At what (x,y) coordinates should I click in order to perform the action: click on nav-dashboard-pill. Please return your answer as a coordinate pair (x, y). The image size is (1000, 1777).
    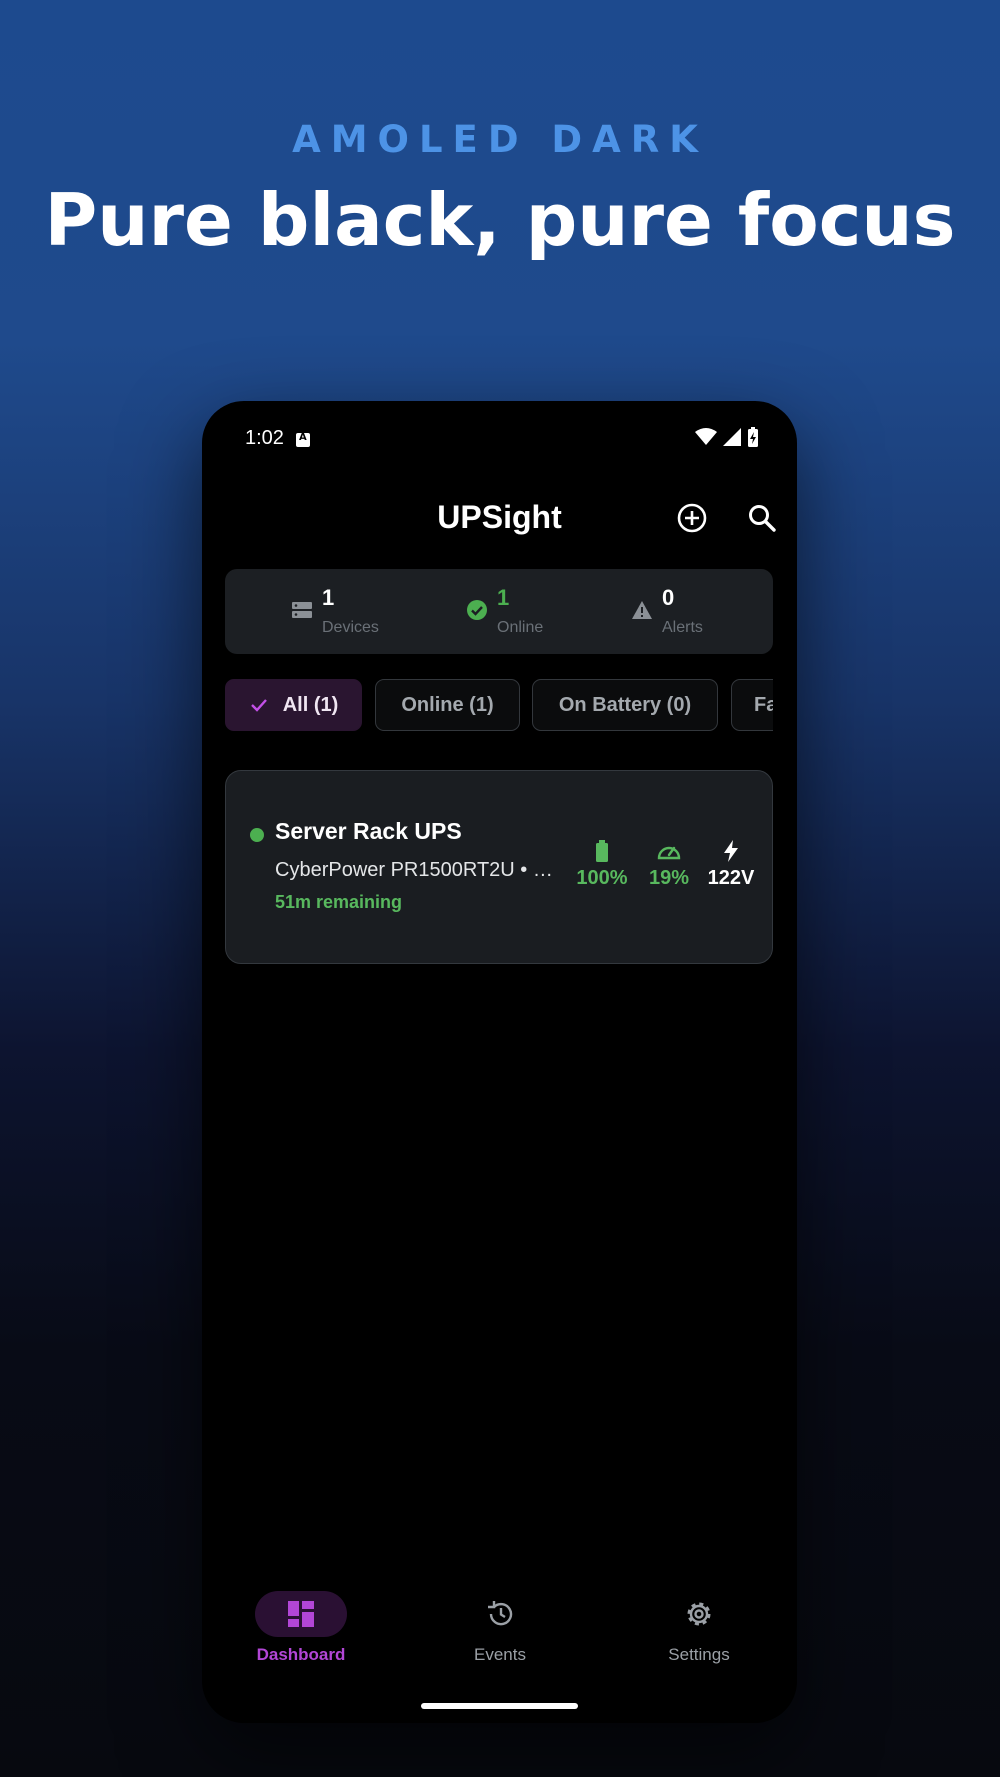
    Looking at the image, I should click on (301, 1614).